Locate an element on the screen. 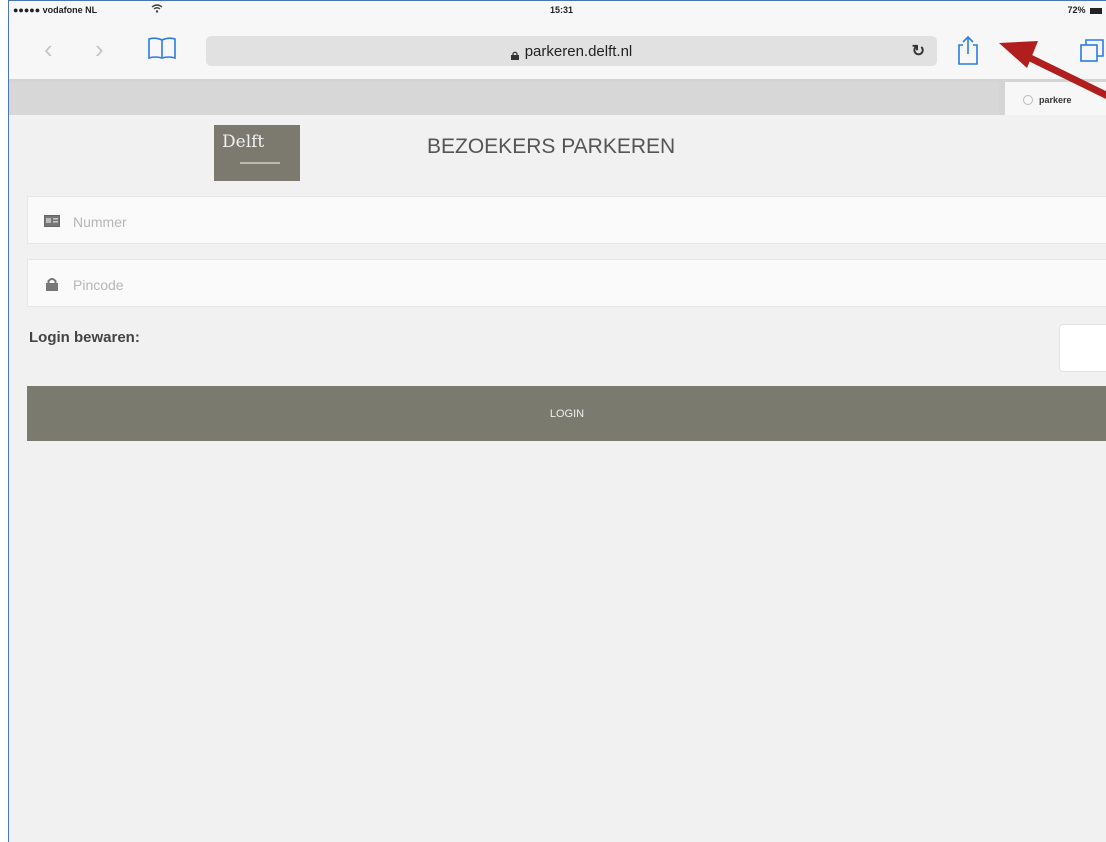  back-icon: ‹ is located at coordinates (48, 49).